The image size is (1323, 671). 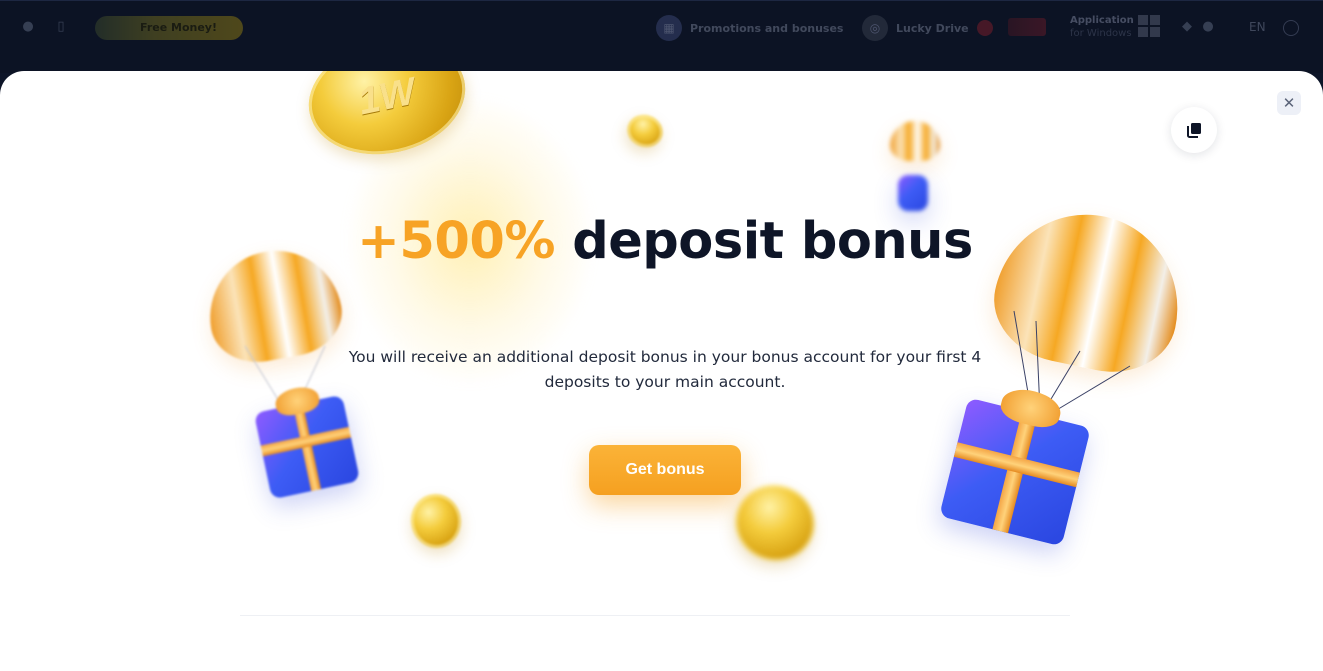 I want to click on overlay-dim, so click(x=661, y=37).